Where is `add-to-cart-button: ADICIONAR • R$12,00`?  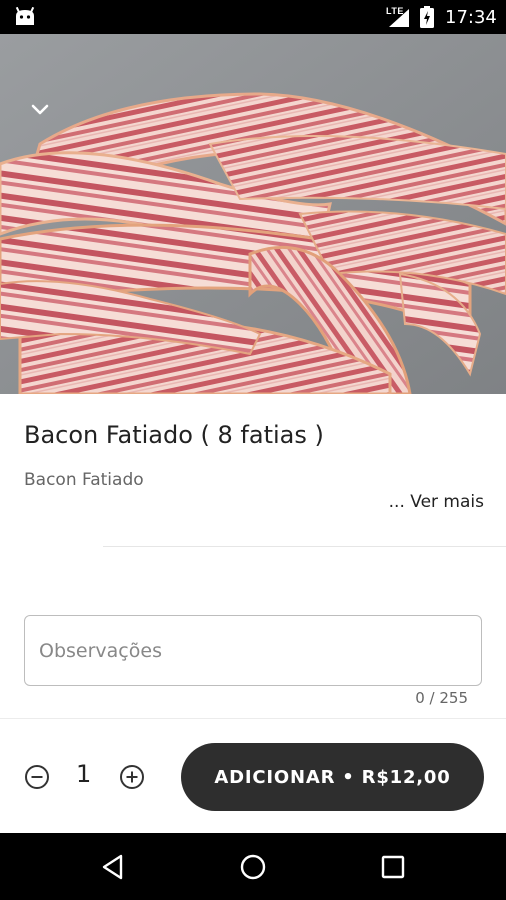 add-to-cart-button: ADICIONAR • R$12,00 is located at coordinates (332, 777).